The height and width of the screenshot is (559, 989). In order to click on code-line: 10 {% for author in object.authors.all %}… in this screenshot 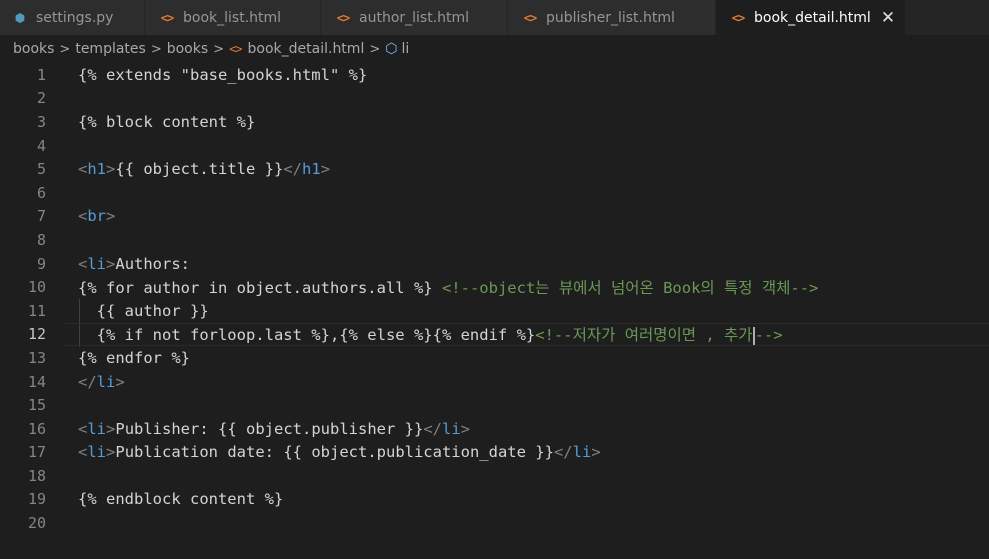, I will do `click(494, 287)`.